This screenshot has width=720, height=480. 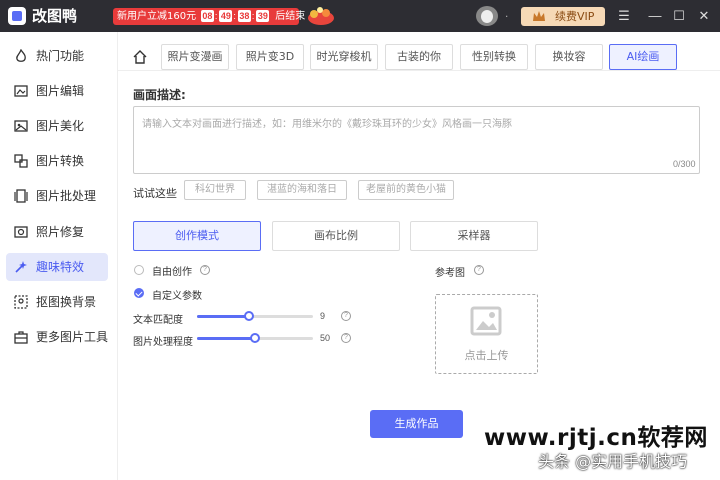 What do you see at coordinates (321, 16) in the screenshot?
I see `gift-icon` at bounding box center [321, 16].